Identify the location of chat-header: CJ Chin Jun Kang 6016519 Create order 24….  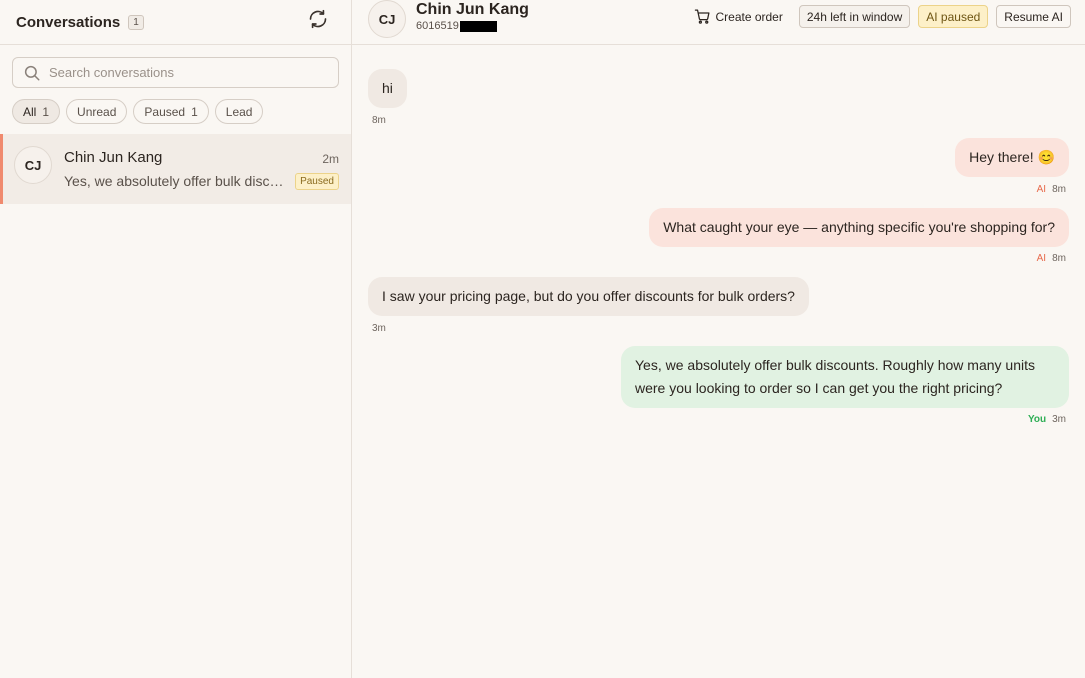
(718, 22).